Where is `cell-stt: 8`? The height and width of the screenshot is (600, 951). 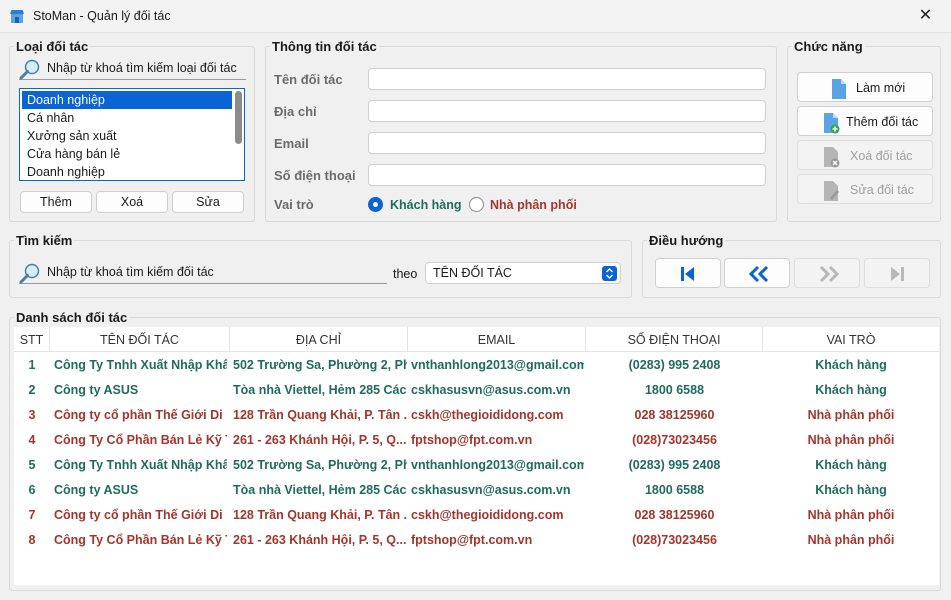 cell-stt: 8 is located at coordinates (32, 540).